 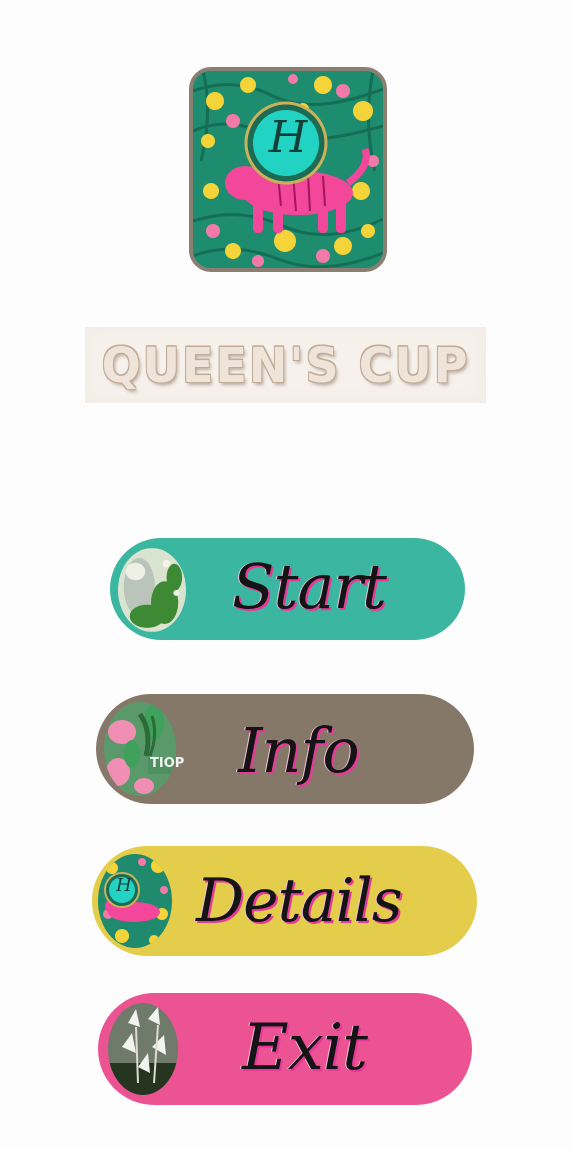 What do you see at coordinates (305, 1048) in the screenshot?
I see `exit-label: Exit` at bounding box center [305, 1048].